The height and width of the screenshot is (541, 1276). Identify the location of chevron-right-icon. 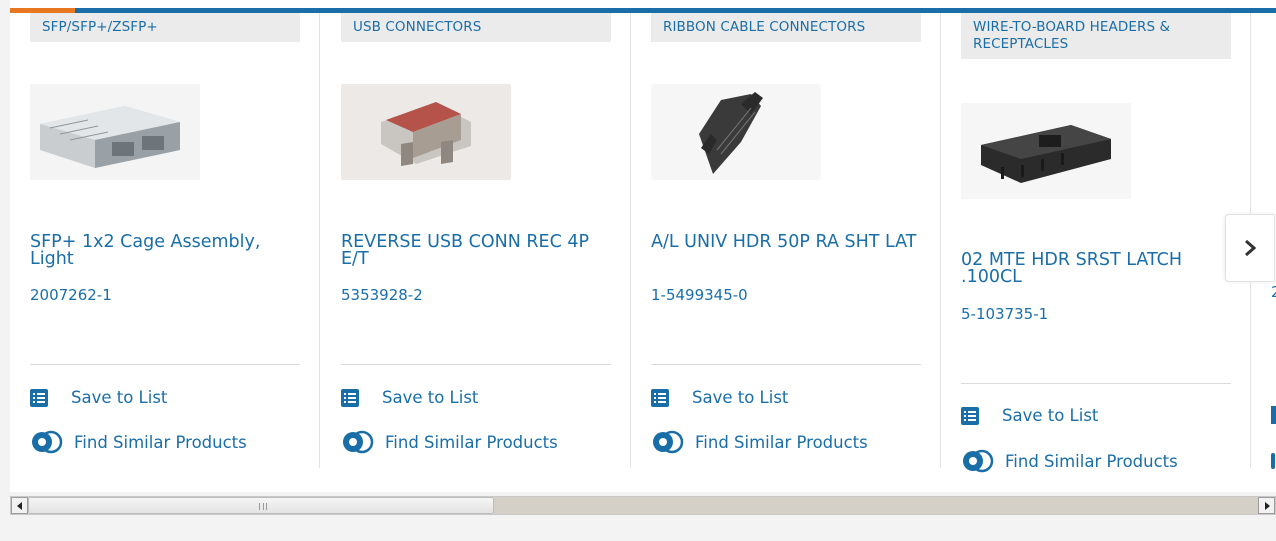
(1251, 248).